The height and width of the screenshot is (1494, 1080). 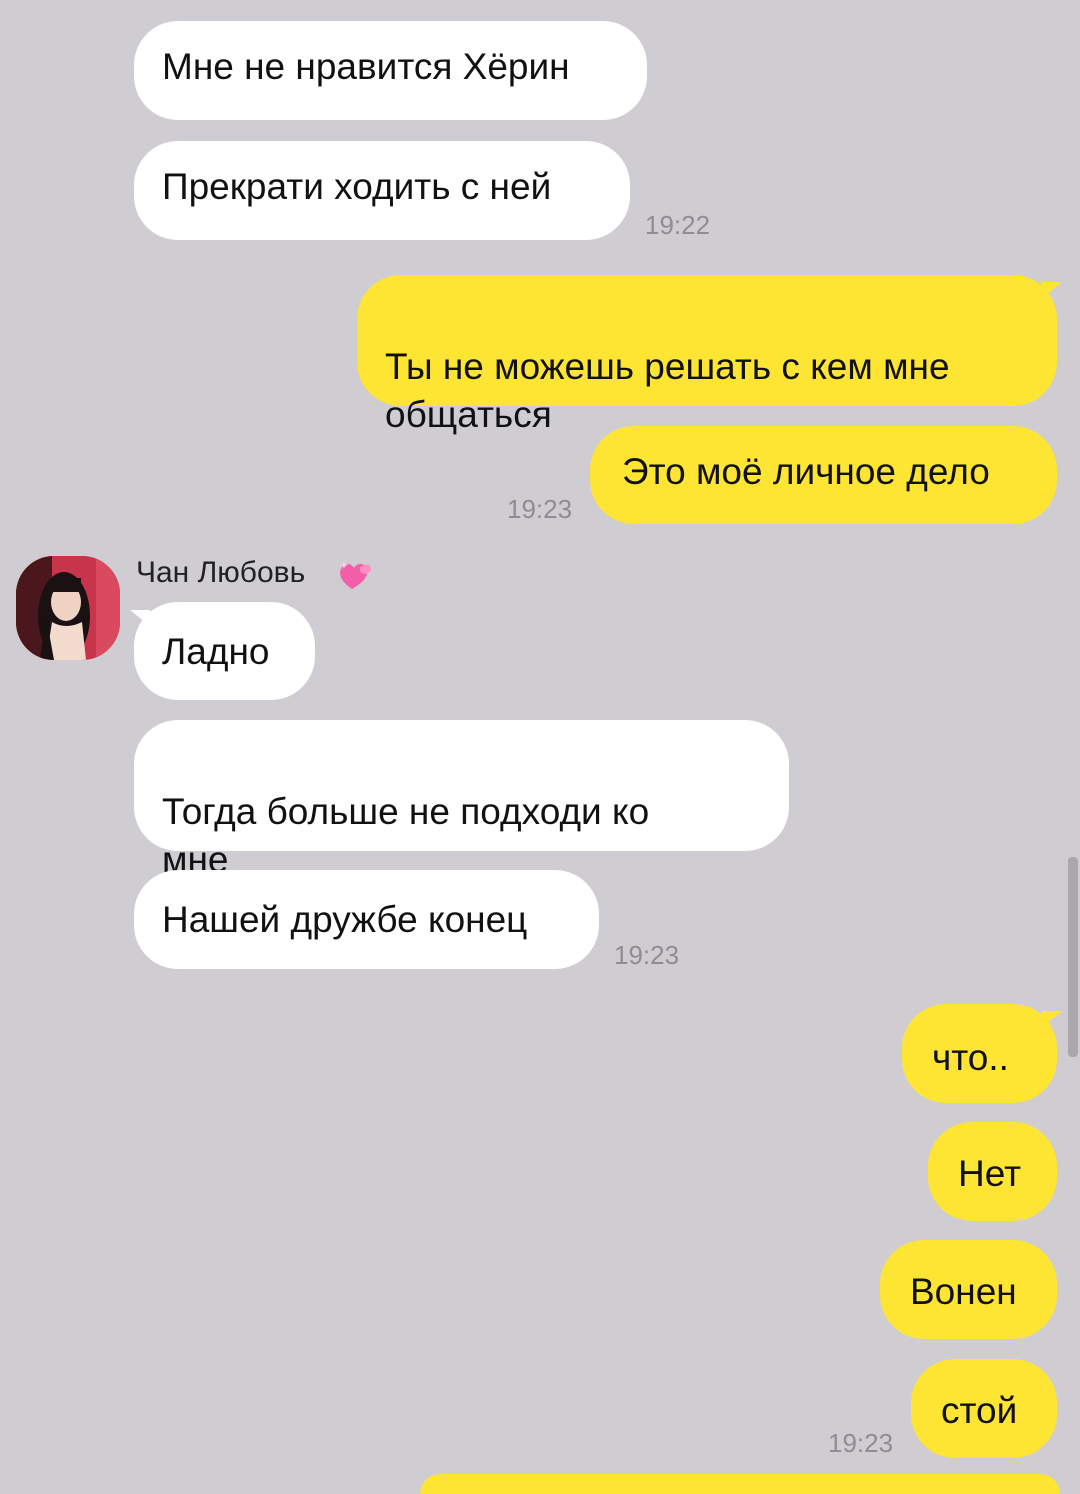 What do you see at coordinates (355, 575) in the screenshot?
I see `sparkling-heart-icon` at bounding box center [355, 575].